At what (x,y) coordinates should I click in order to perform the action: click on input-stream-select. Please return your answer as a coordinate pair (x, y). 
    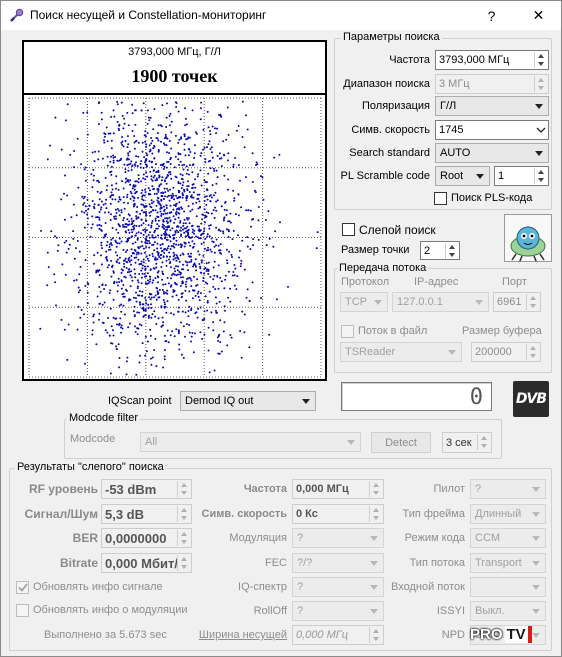
    Looking at the image, I should click on (508, 587).